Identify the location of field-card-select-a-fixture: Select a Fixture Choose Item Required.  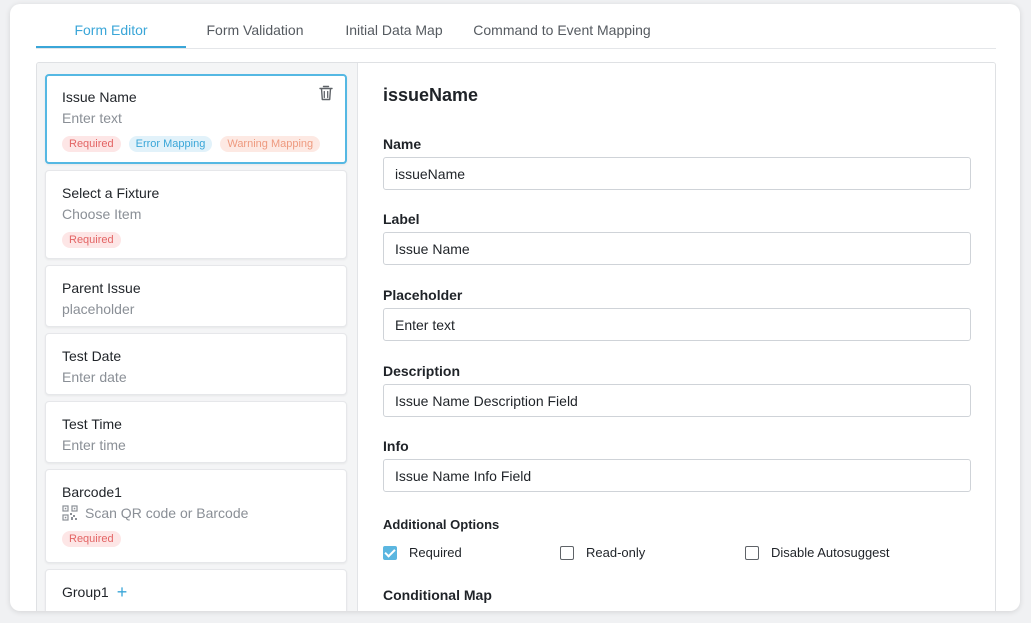
(196, 214).